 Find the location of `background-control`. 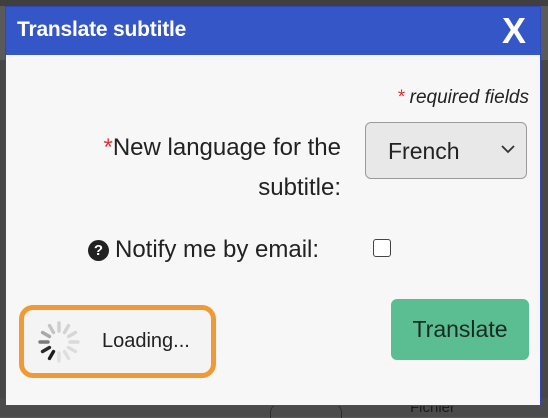

background-control is located at coordinates (306, 411).